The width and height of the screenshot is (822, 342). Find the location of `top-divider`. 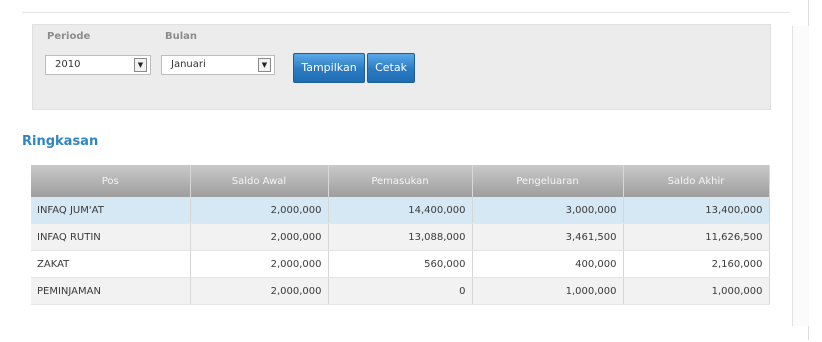

top-divider is located at coordinates (406, 12).